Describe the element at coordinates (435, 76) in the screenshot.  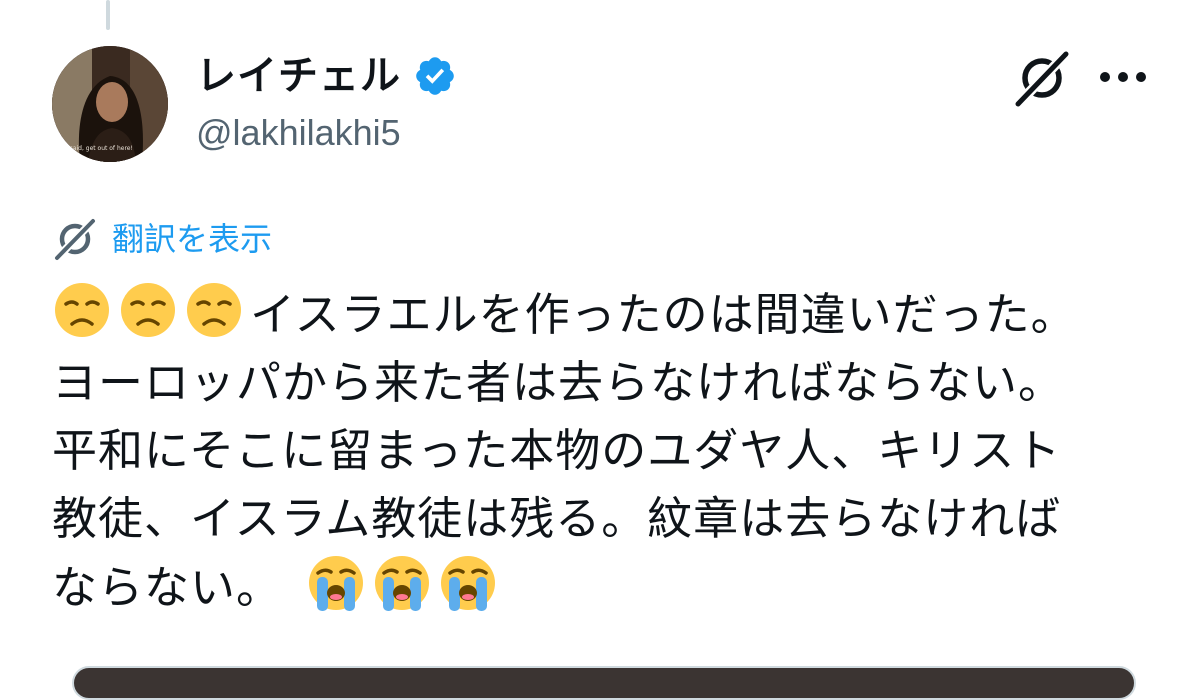
I see `verified-badge-icon` at that location.